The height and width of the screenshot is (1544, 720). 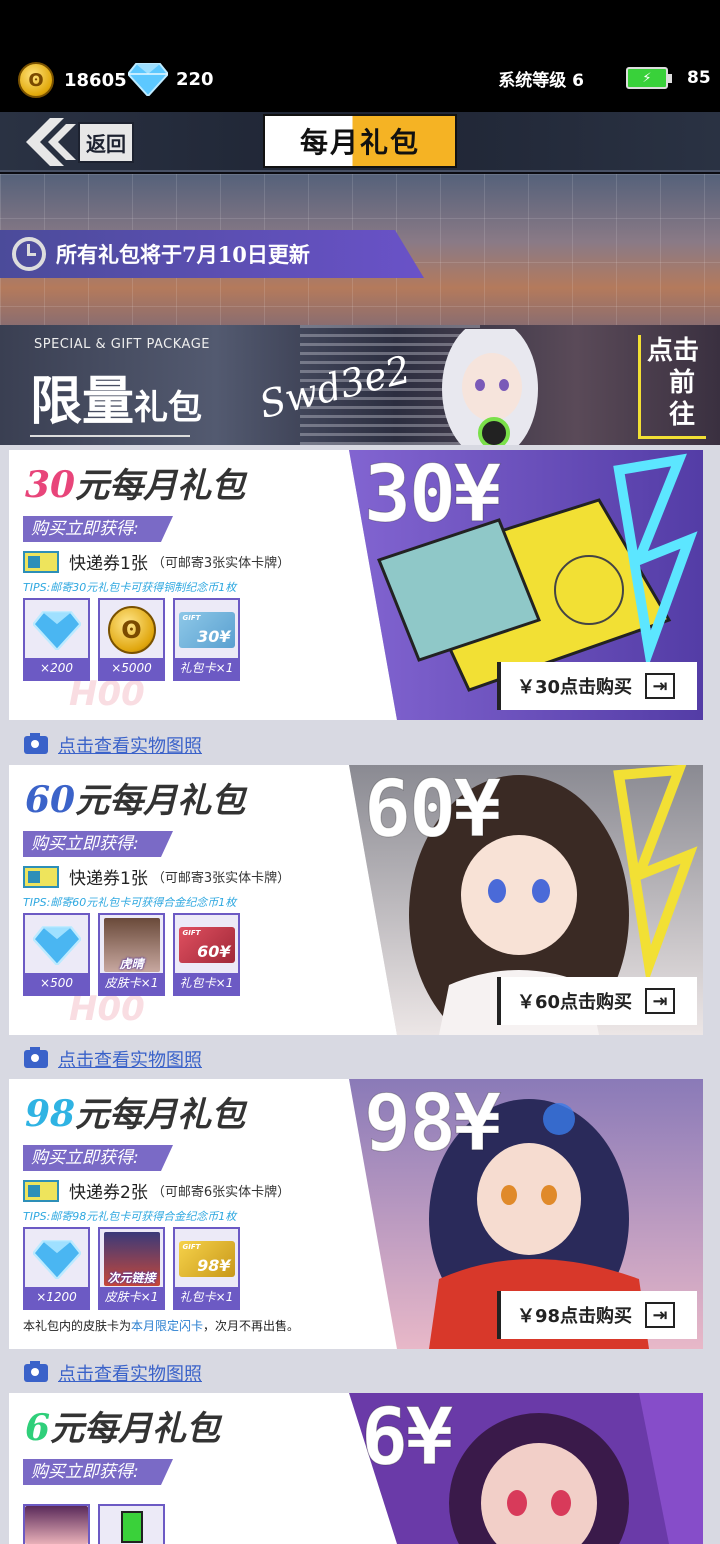 I want to click on coin-counter: ʘ 18605, so click(x=72, y=80).